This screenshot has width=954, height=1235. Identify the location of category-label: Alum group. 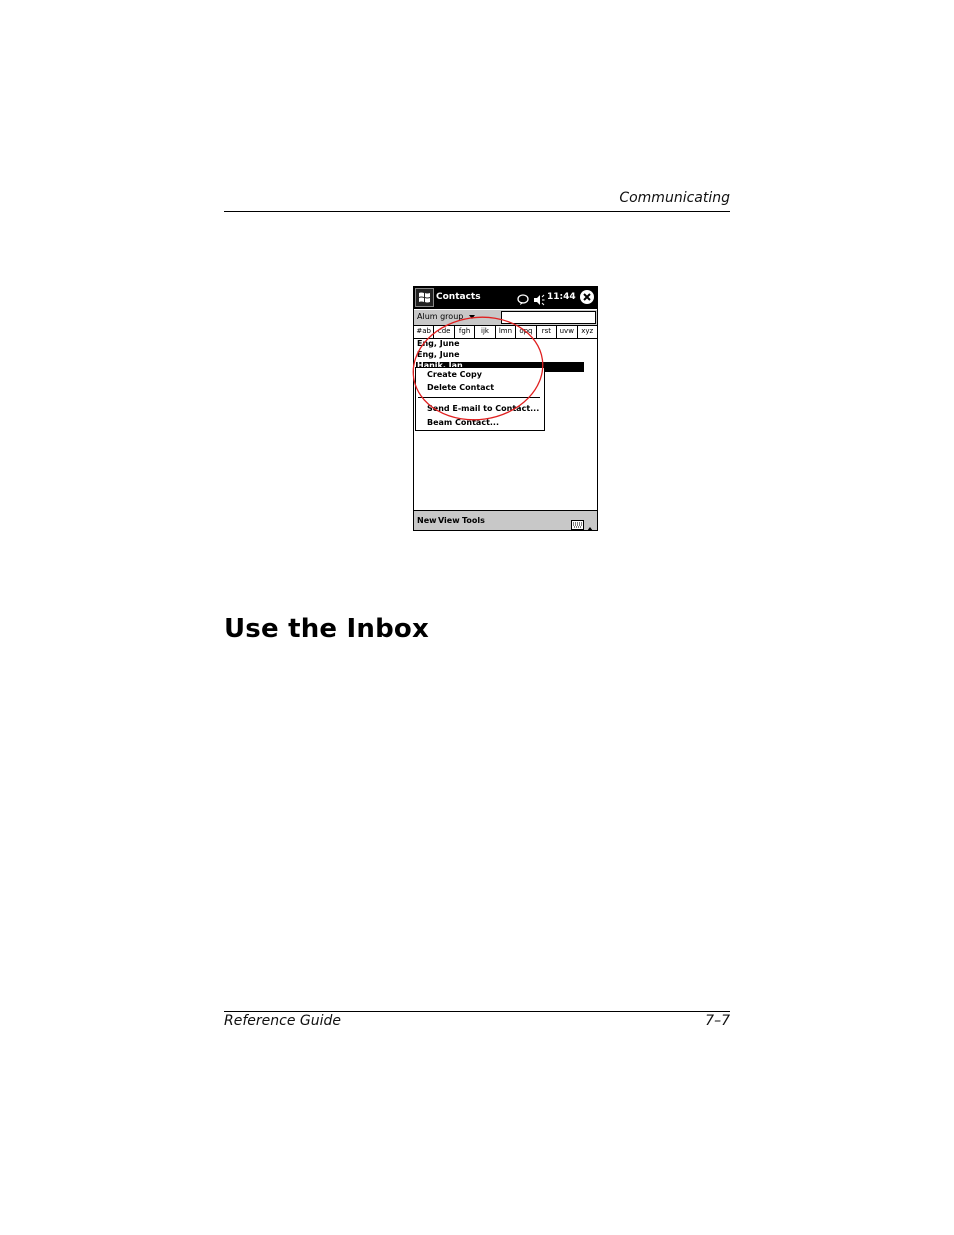
(440, 316).